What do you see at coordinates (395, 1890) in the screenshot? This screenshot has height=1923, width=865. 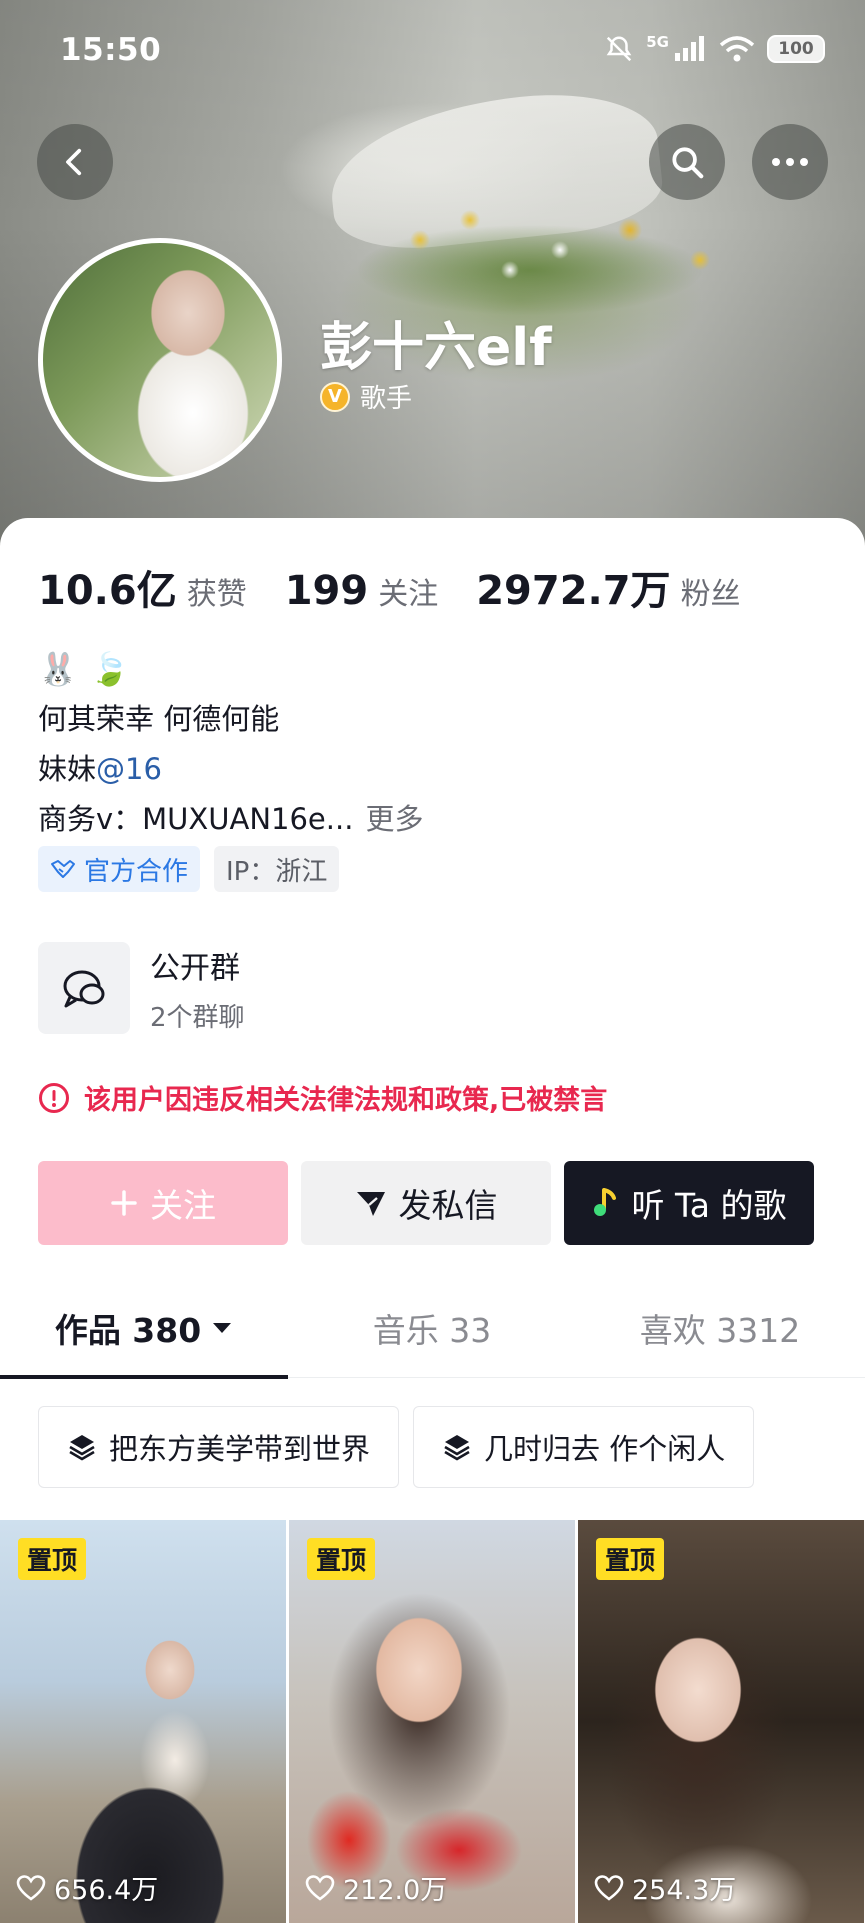 I see `video-likes-count: 212.0万` at bounding box center [395, 1890].